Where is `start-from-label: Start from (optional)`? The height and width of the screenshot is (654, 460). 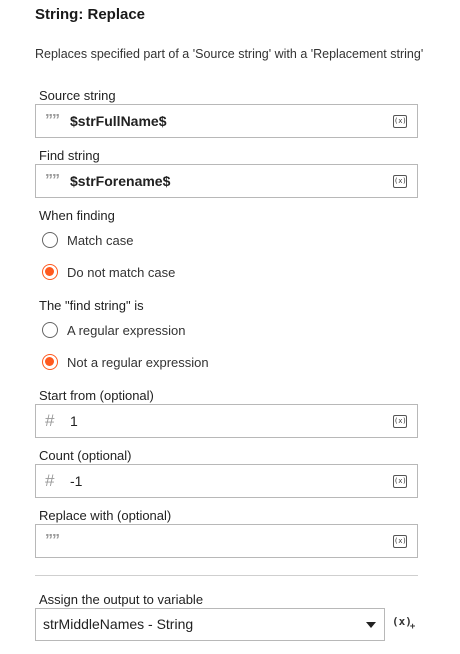
start-from-label: Start from (optional) is located at coordinates (96, 395).